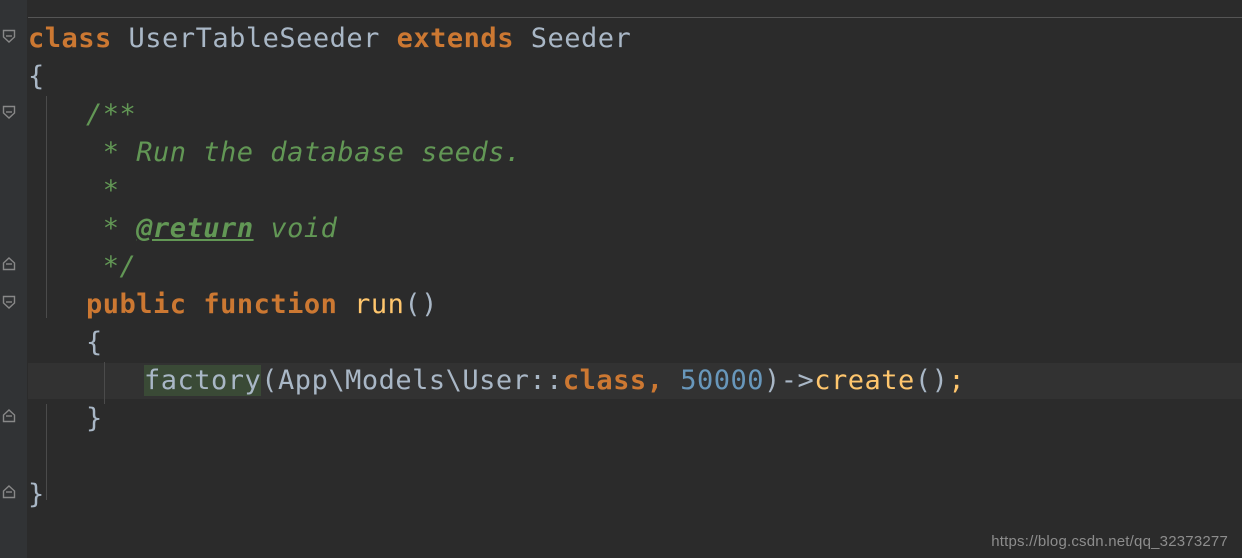  What do you see at coordinates (379, 304) in the screenshot?
I see `code-token-function: run` at bounding box center [379, 304].